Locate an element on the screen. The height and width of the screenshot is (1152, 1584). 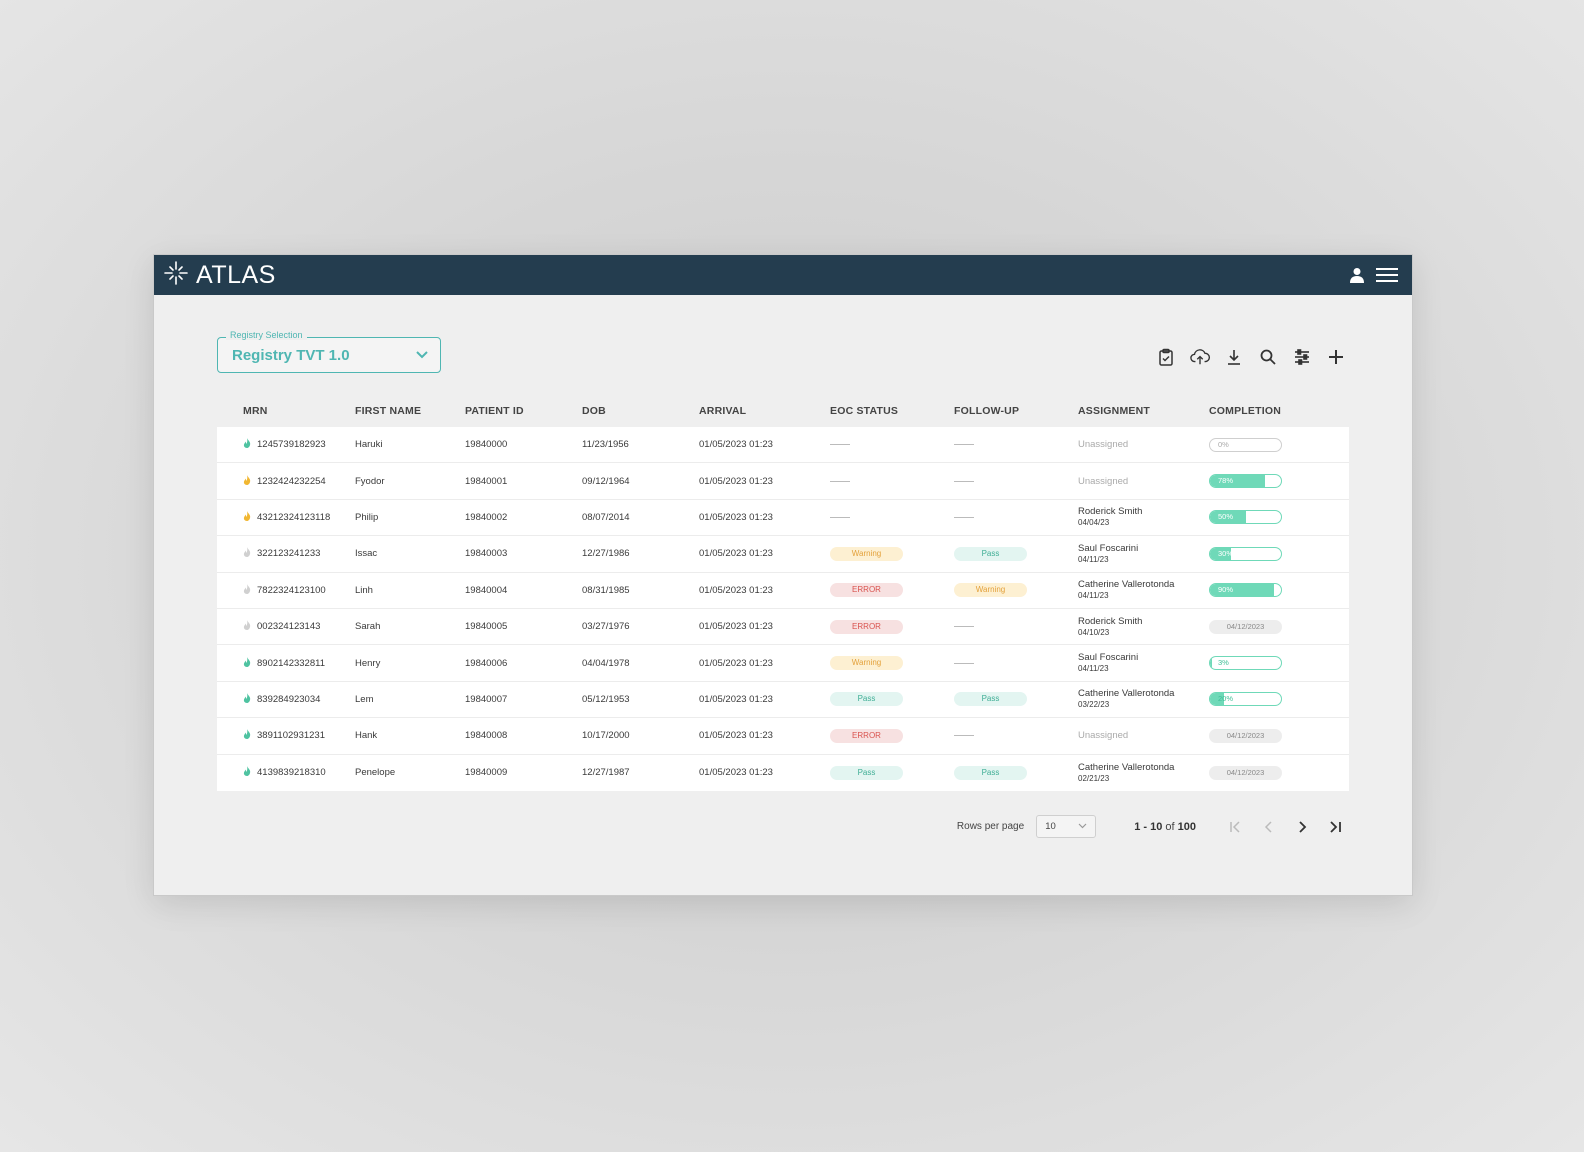
col-header-assignment: ASSIGNMENT is located at coordinates (1143, 411).